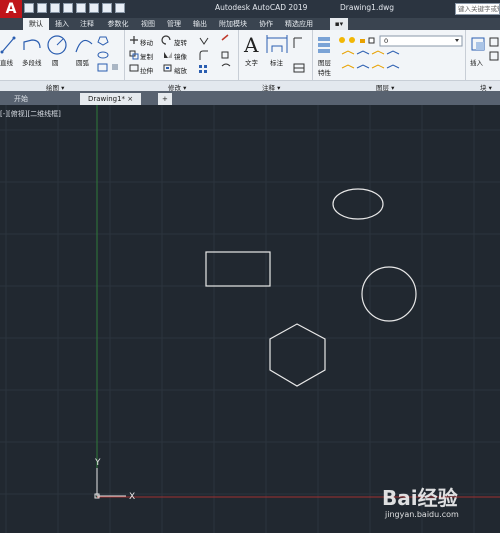 Image resolution: width=500 pixels, height=533 pixels. Describe the element at coordinates (421, 41) in the screenshot. I see `layer-dropdown` at that location.